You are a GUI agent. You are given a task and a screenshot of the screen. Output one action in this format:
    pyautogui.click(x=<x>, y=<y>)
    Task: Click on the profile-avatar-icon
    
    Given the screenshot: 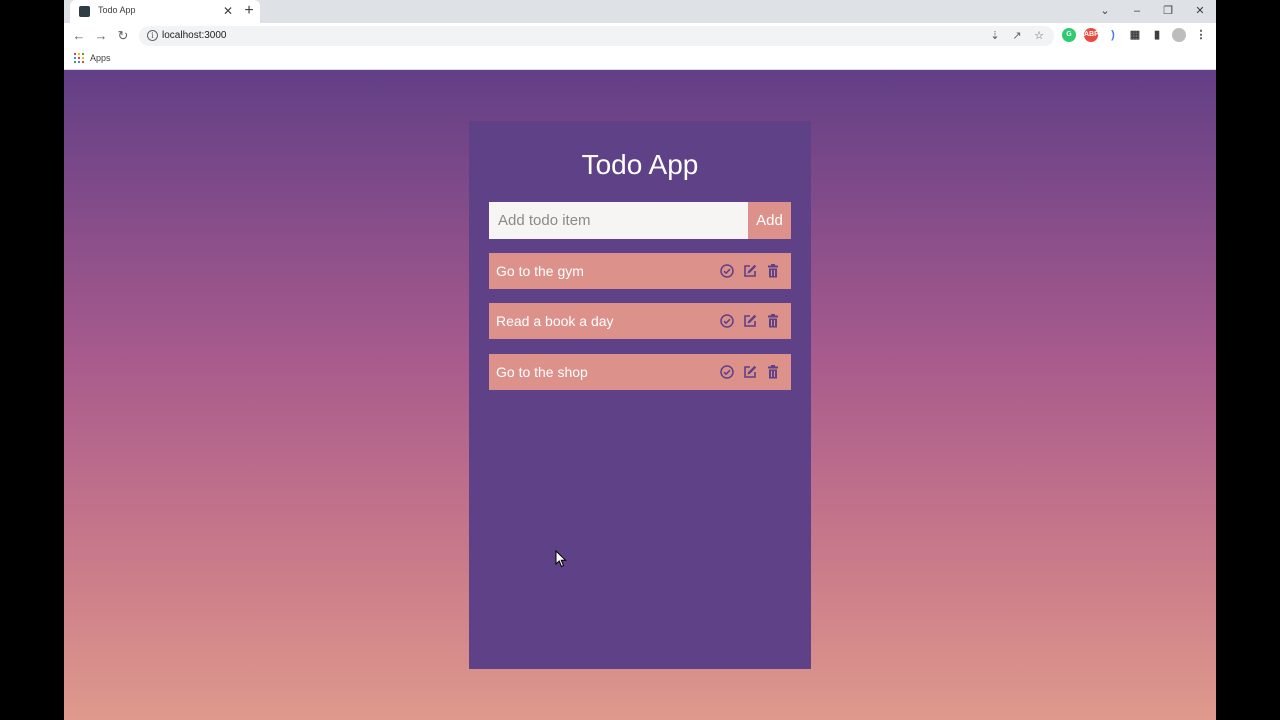 What is the action you would take?
    pyautogui.click(x=1179, y=35)
    